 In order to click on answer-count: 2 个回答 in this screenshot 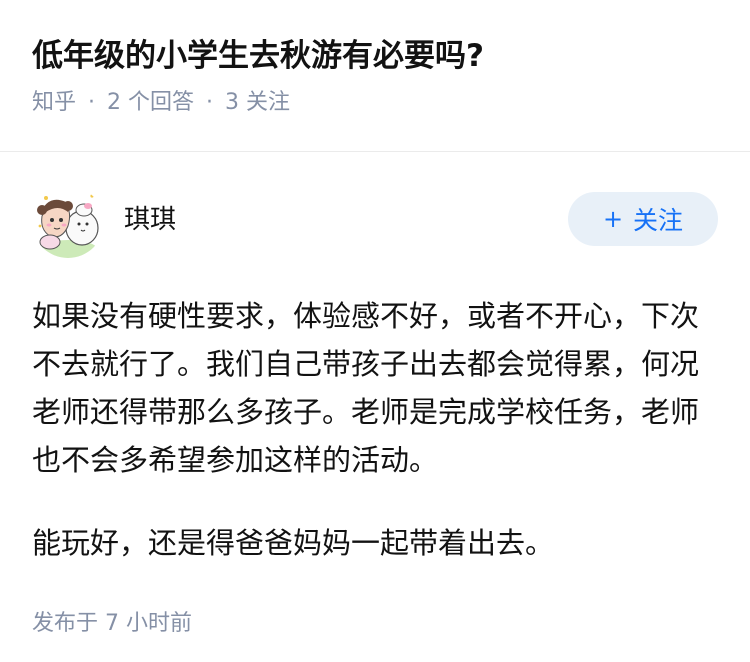, I will do `click(150, 103)`.